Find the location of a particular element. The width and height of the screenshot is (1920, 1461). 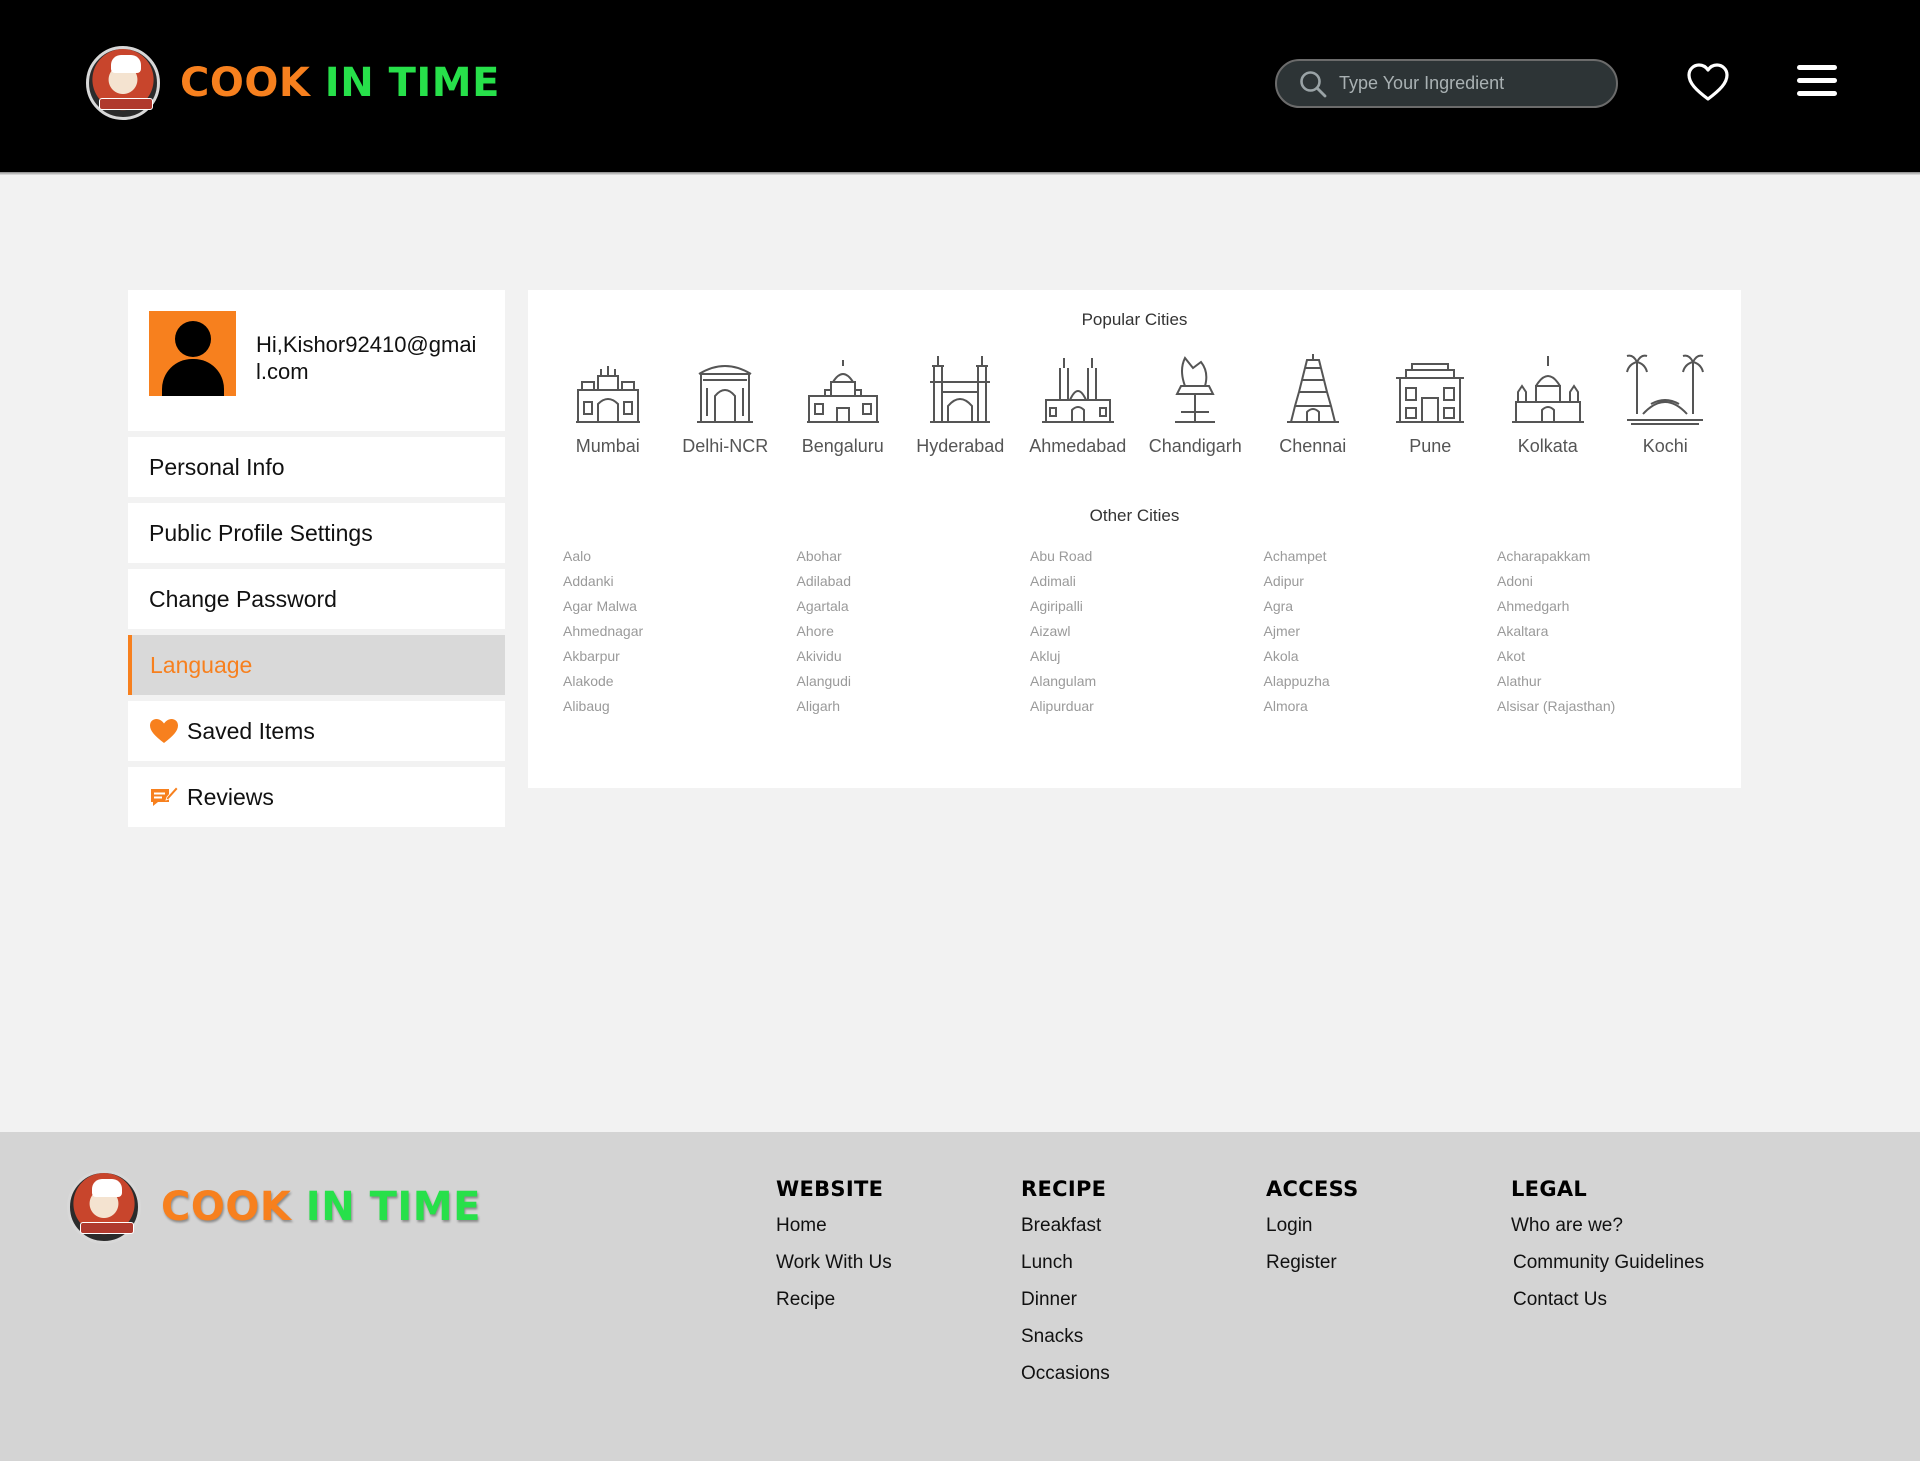

city-delhi-ncr: Delhi-NCR is located at coordinates (726, 404).